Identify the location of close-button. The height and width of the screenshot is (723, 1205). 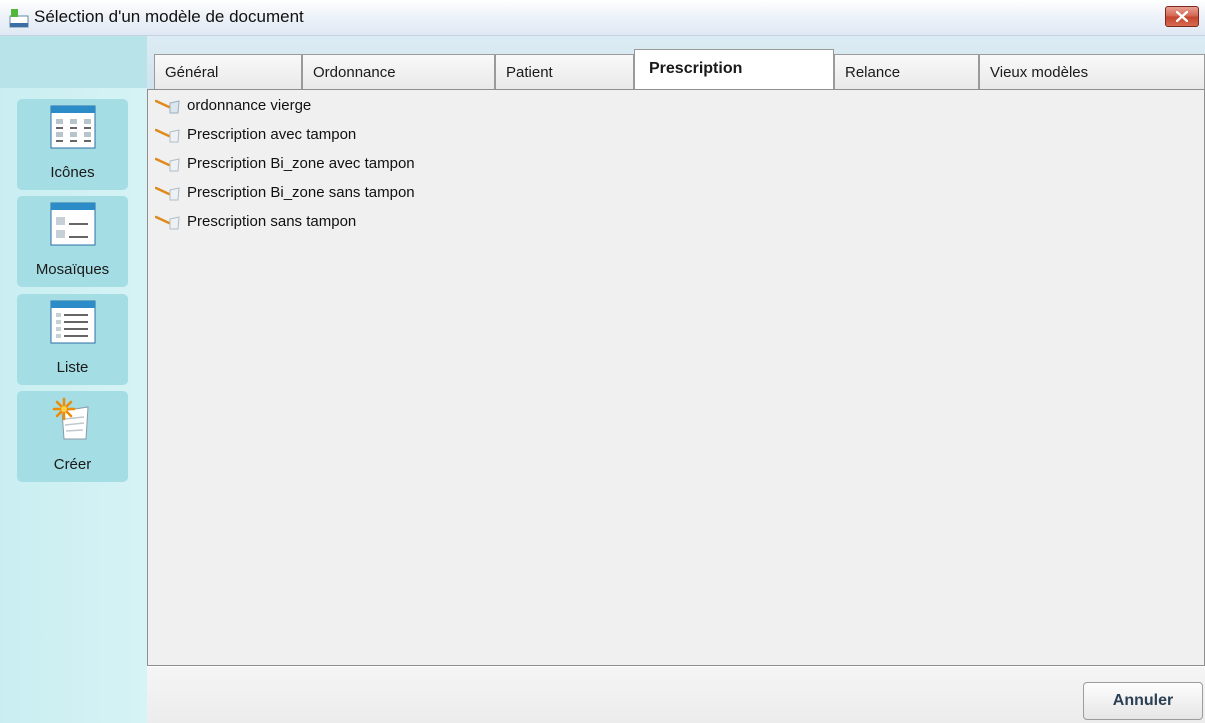
(1182, 16).